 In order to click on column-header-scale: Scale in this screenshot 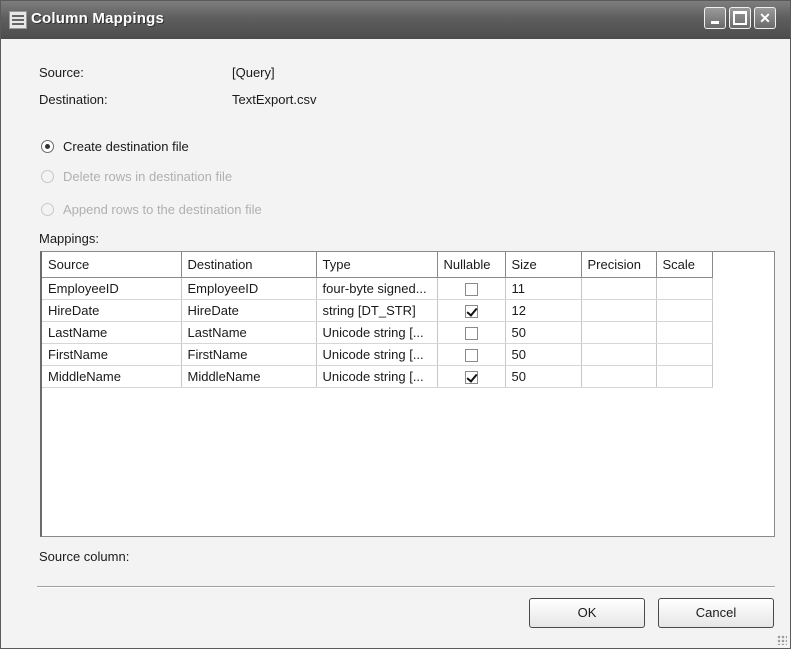, I will do `click(684, 265)`.